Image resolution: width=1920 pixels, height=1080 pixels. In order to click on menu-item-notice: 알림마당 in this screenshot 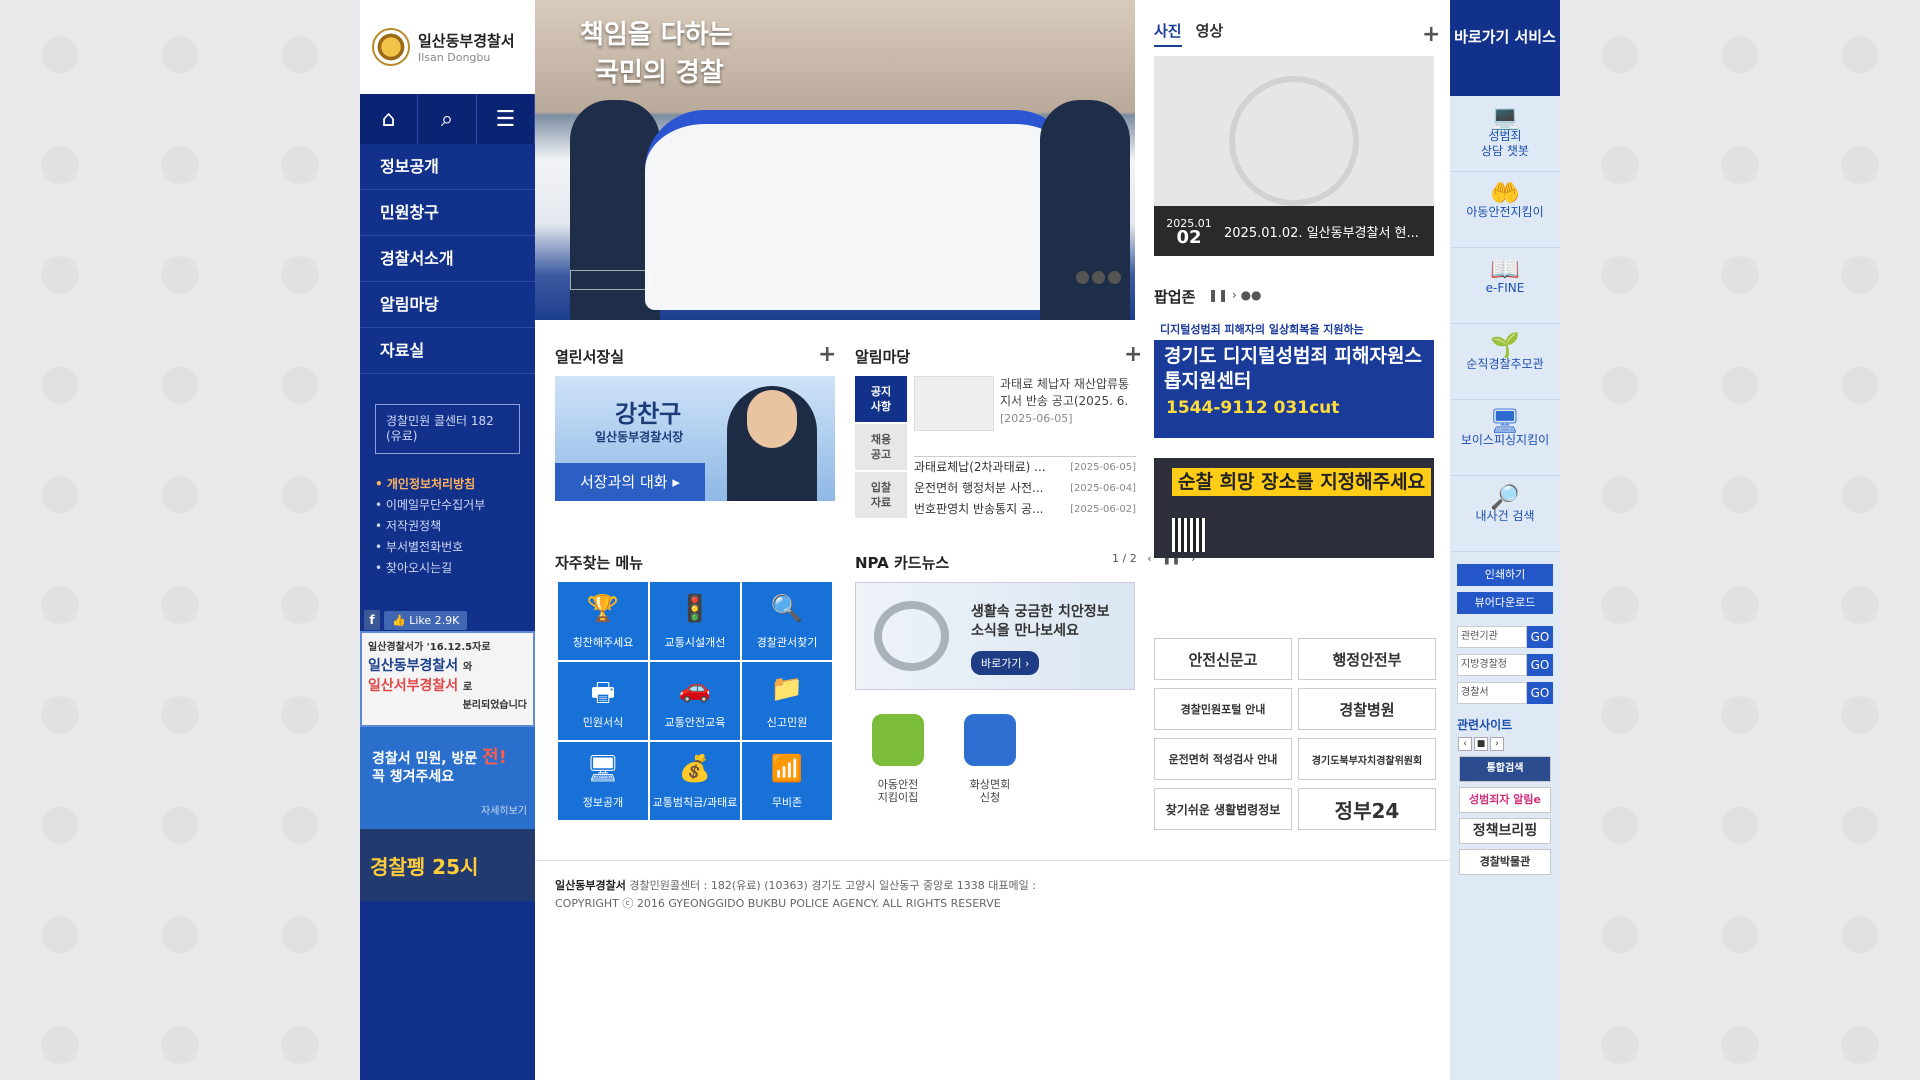, I will do `click(447, 305)`.